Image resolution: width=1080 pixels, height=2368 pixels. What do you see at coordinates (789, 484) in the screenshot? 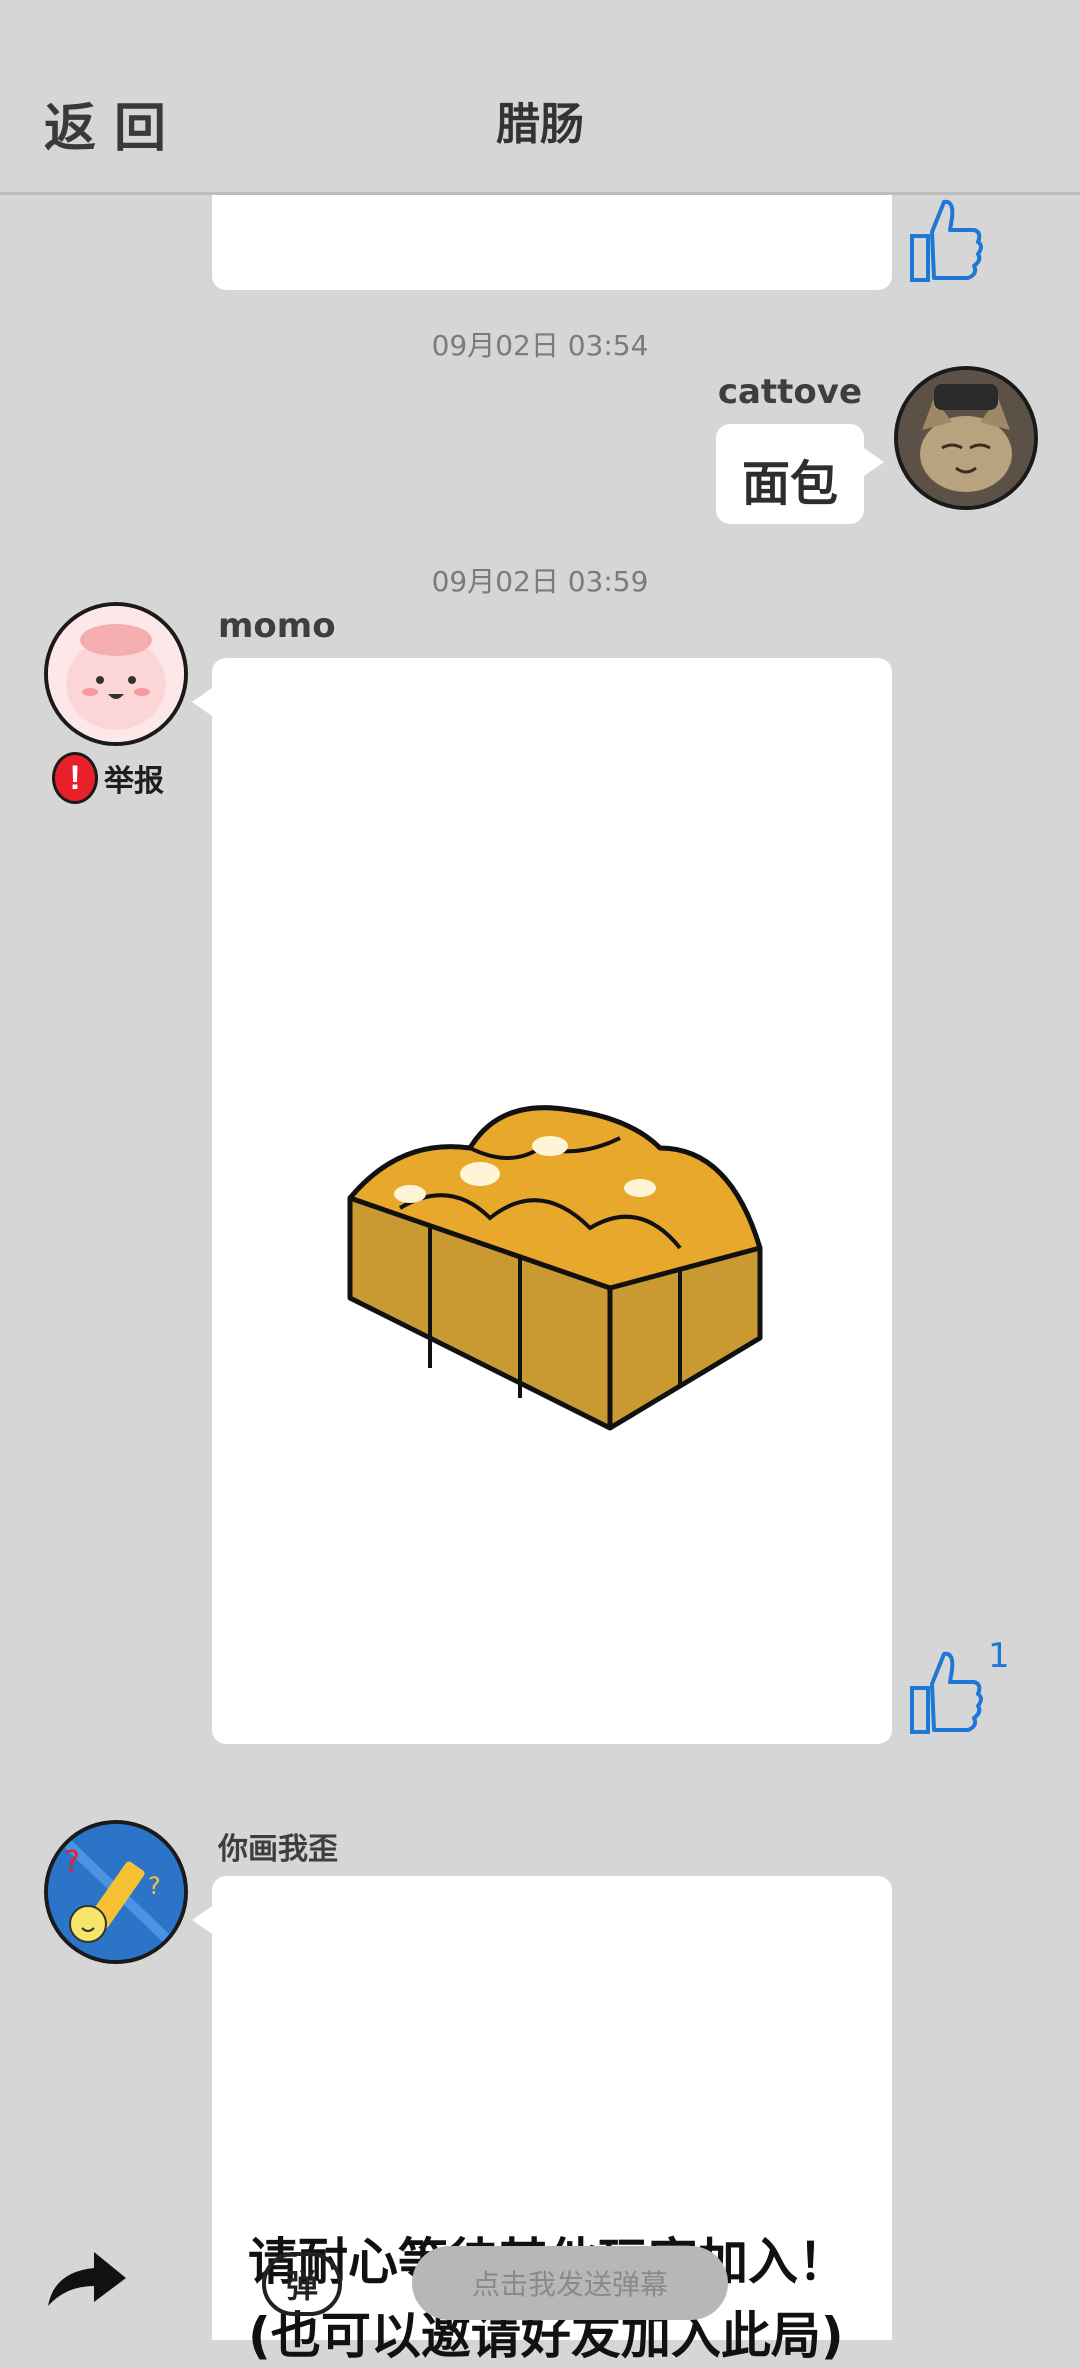
I see `message-text: 面包` at bounding box center [789, 484].